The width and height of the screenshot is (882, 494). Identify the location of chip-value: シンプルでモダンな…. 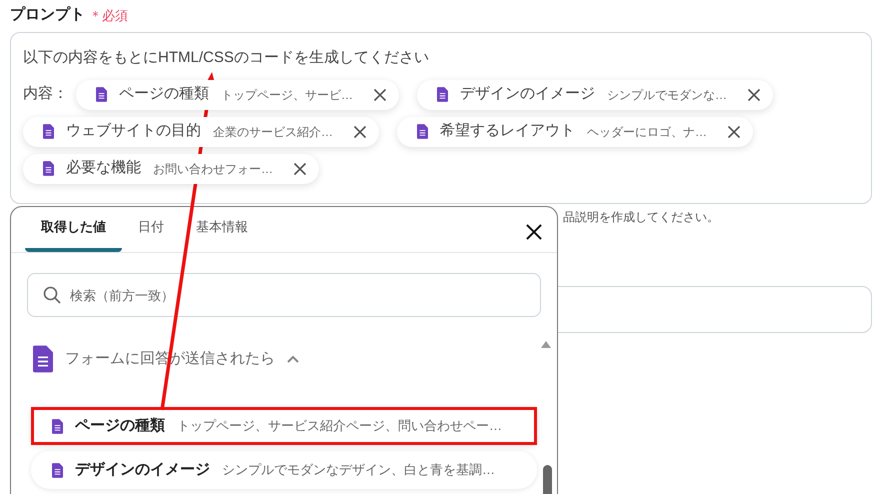
(667, 95).